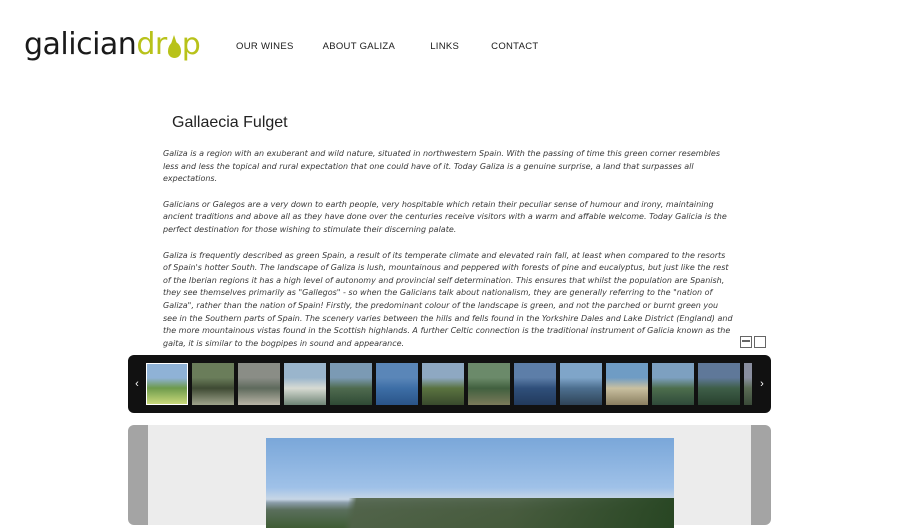  Describe the element at coordinates (359, 46) in the screenshot. I see `nav-about-galiza: ABOUT GALIZA` at that location.